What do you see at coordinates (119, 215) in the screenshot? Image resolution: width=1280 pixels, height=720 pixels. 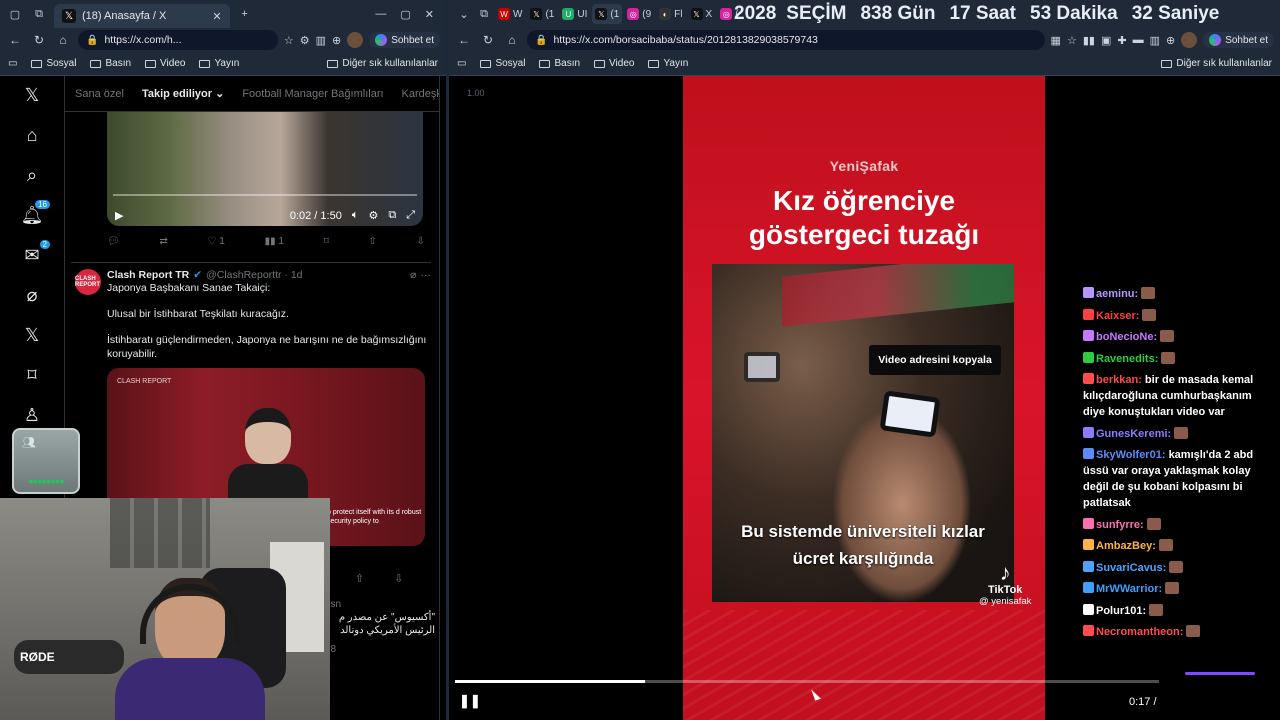 I see `play-icon: ▶` at bounding box center [119, 215].